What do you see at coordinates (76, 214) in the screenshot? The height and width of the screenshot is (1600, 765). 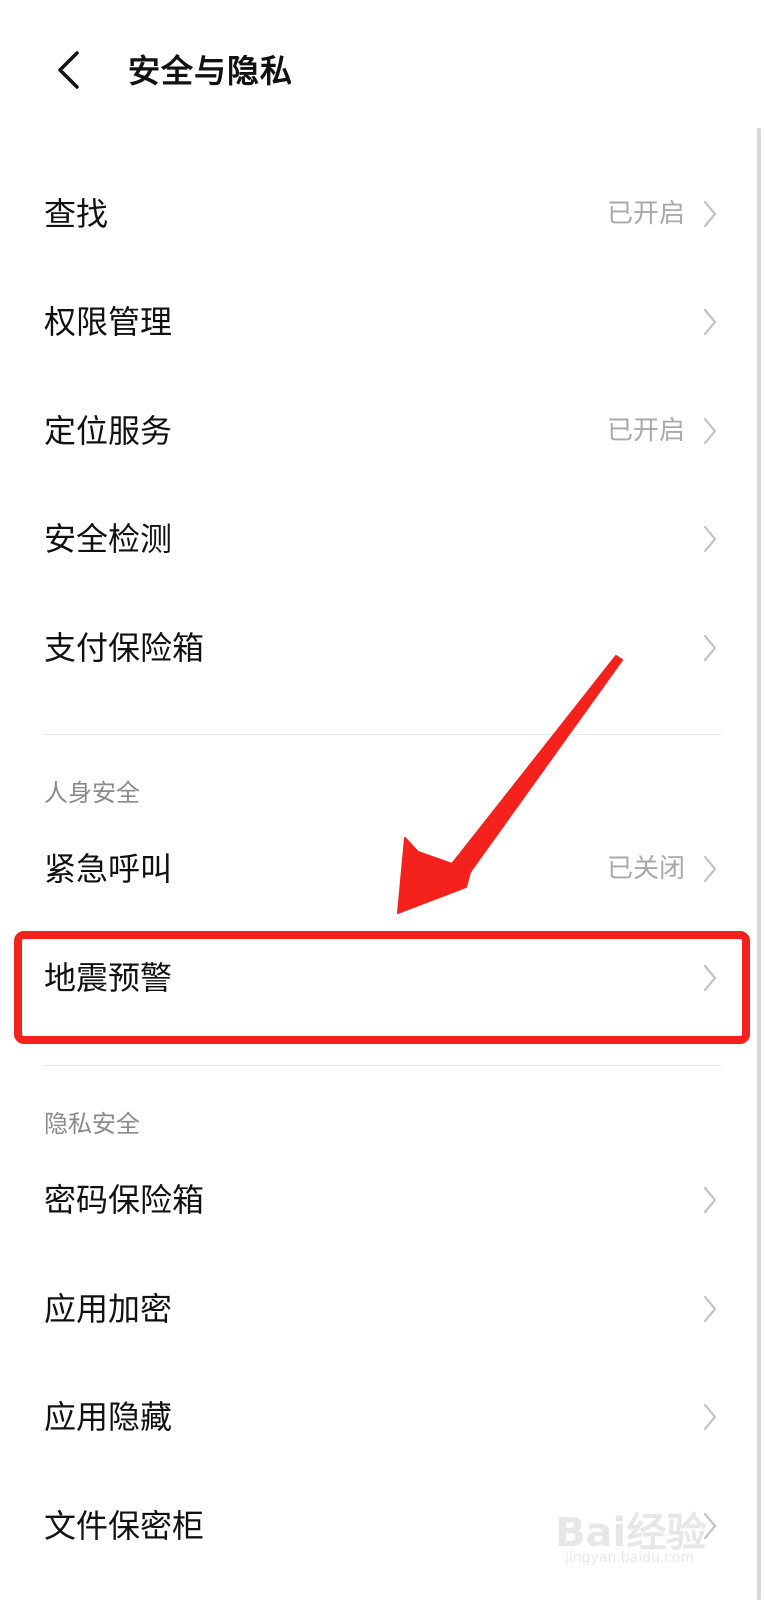 I see `row-label: 查找` at bounding box center [76, 214].